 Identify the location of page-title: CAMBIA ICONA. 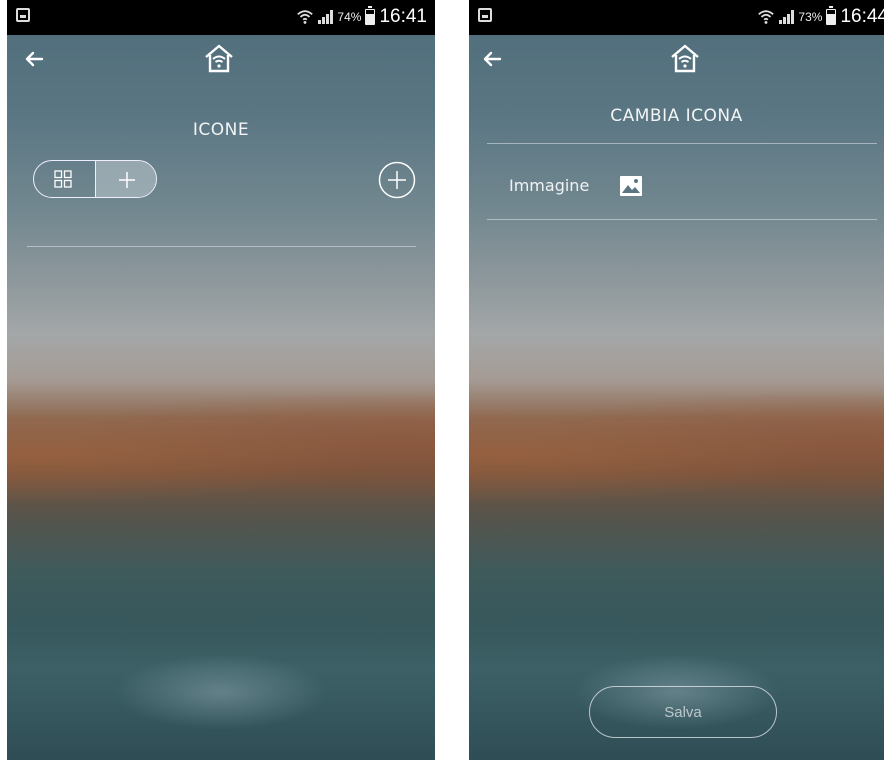
(676, 116).